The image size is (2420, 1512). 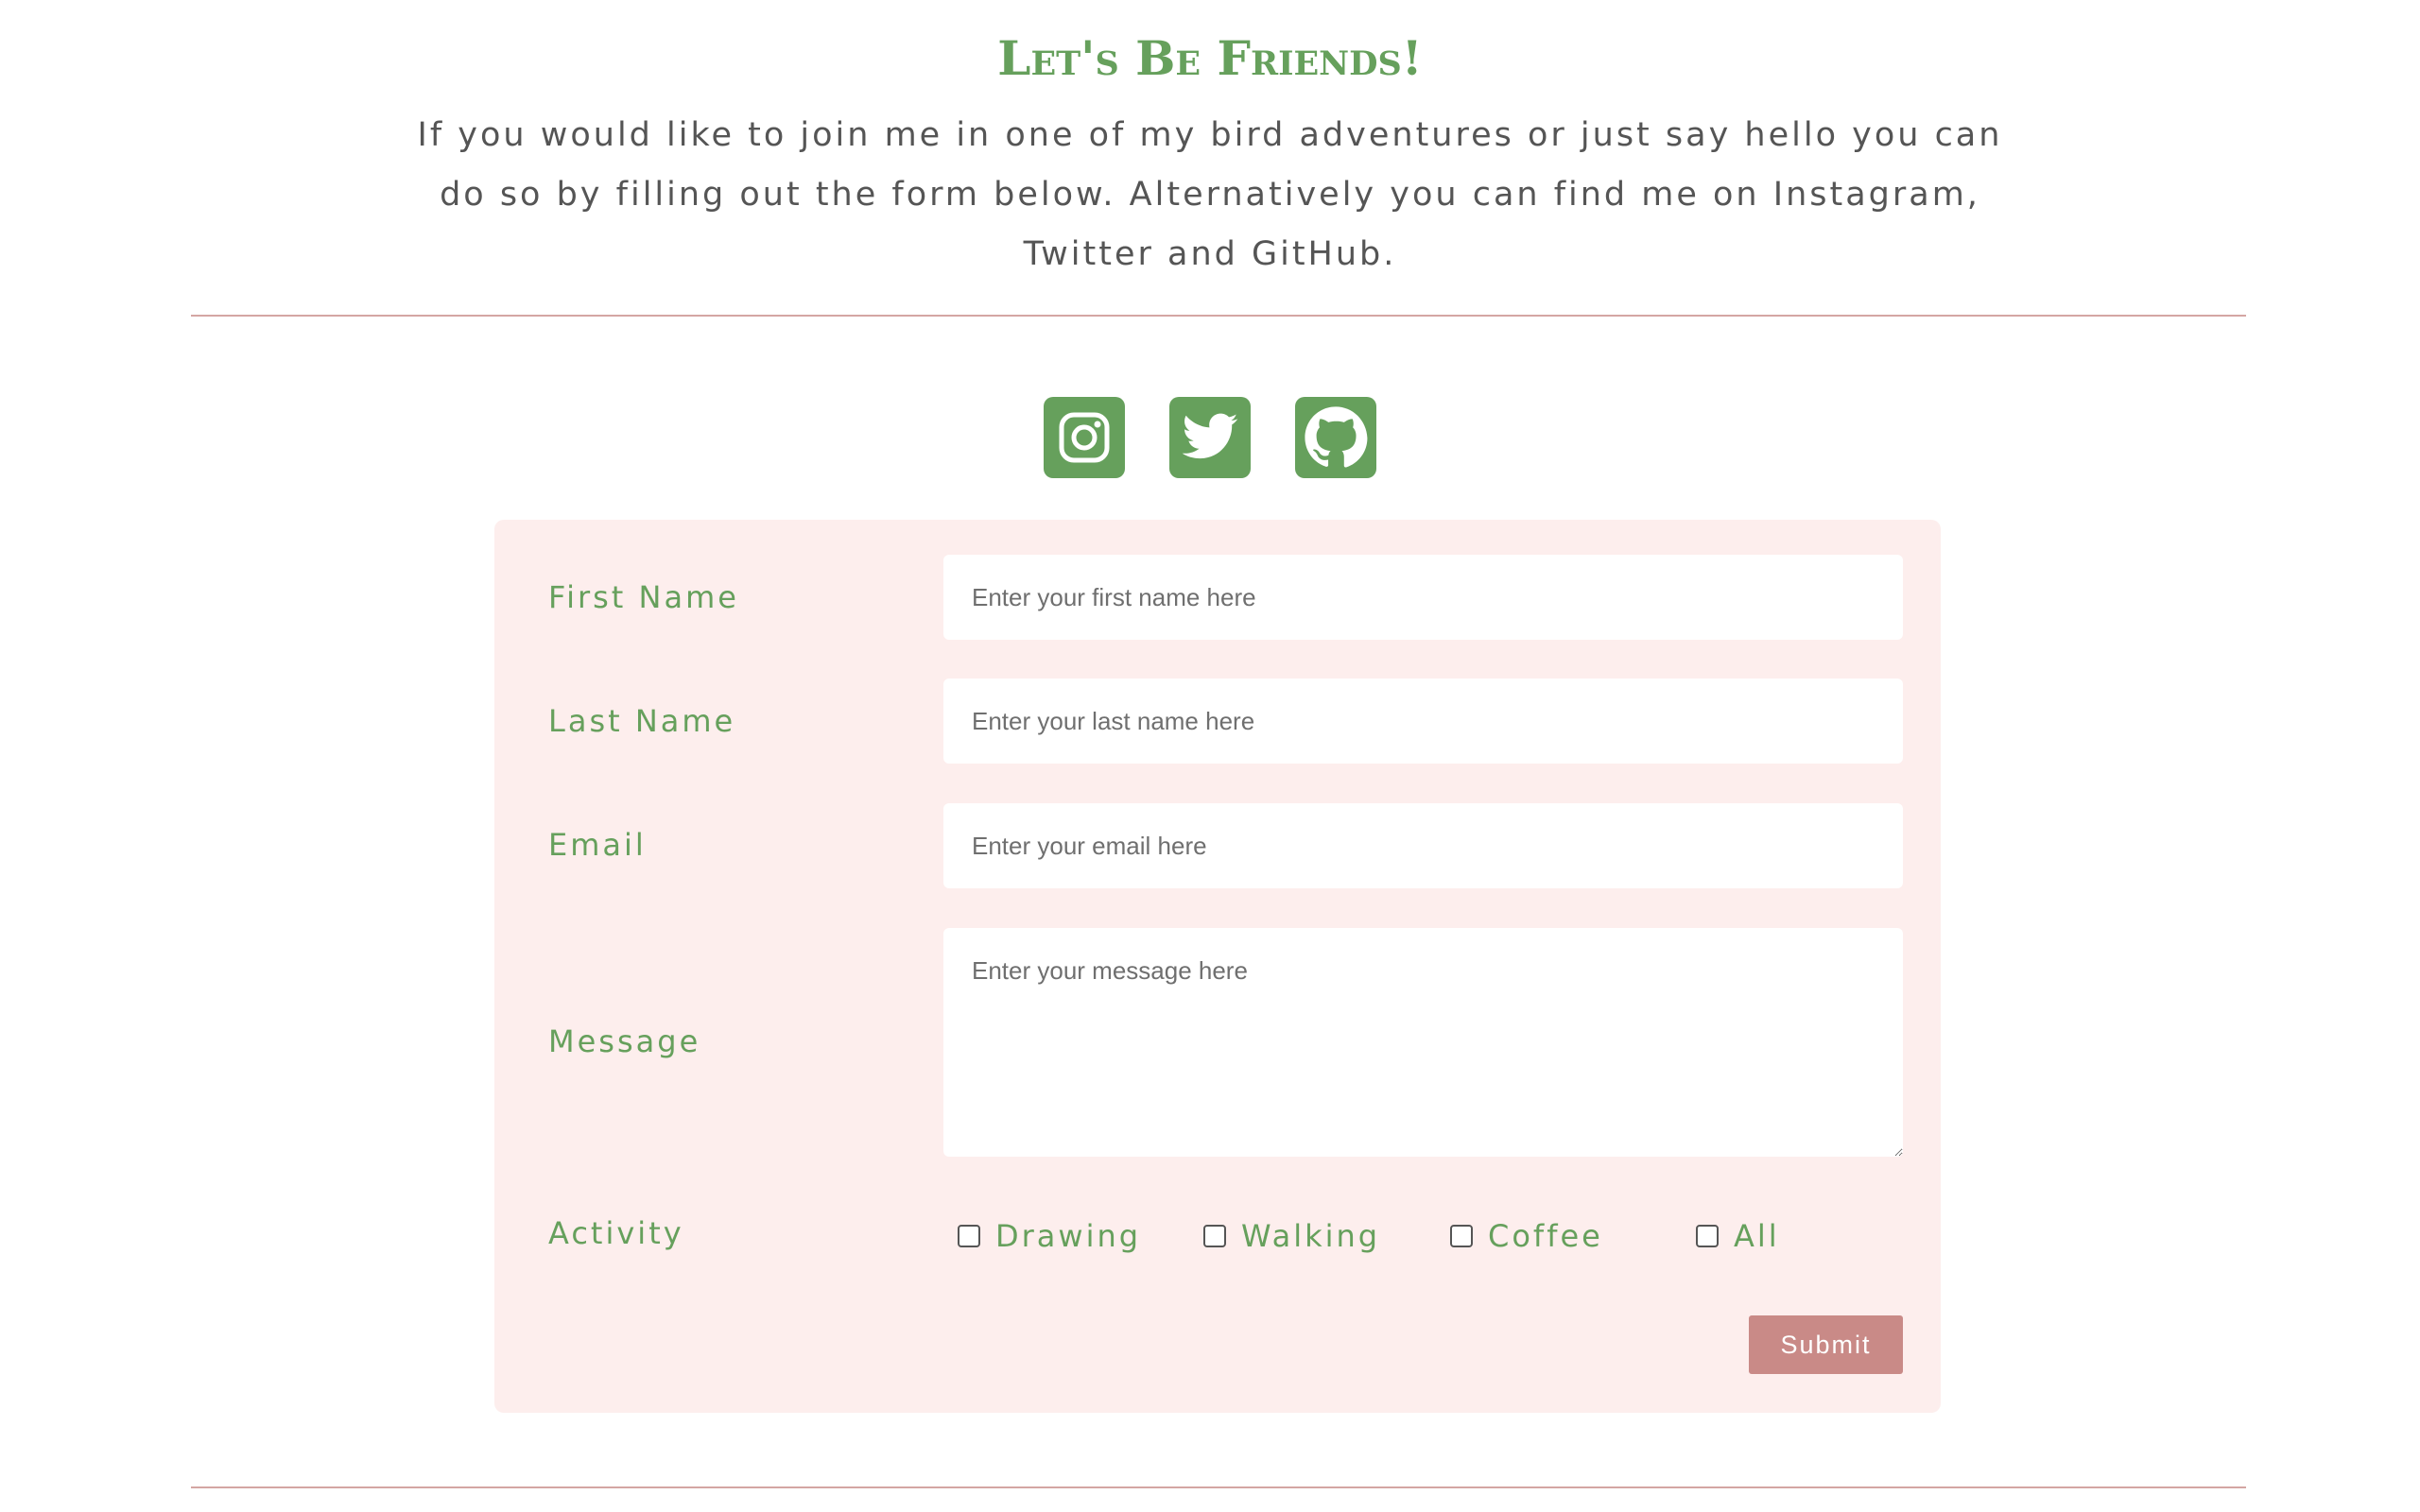 What do you see at coordinates (1757, 1236) in the screenshot?
I see `all-label: All` at bounding box center [1757, 1236].